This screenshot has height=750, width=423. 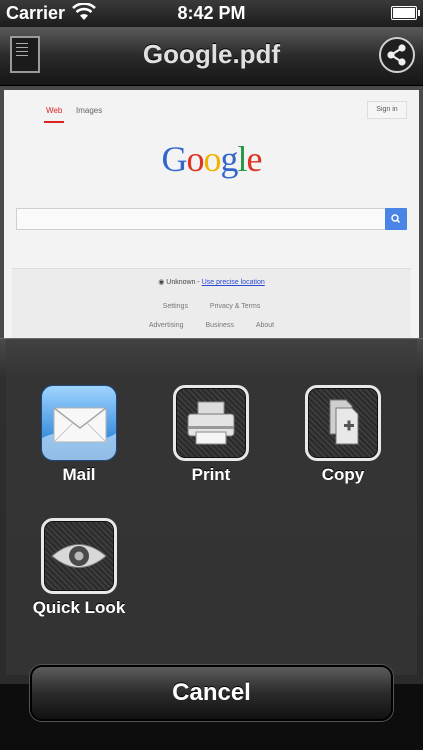 I want to click on mail-icon, so click(x=79, y=423).